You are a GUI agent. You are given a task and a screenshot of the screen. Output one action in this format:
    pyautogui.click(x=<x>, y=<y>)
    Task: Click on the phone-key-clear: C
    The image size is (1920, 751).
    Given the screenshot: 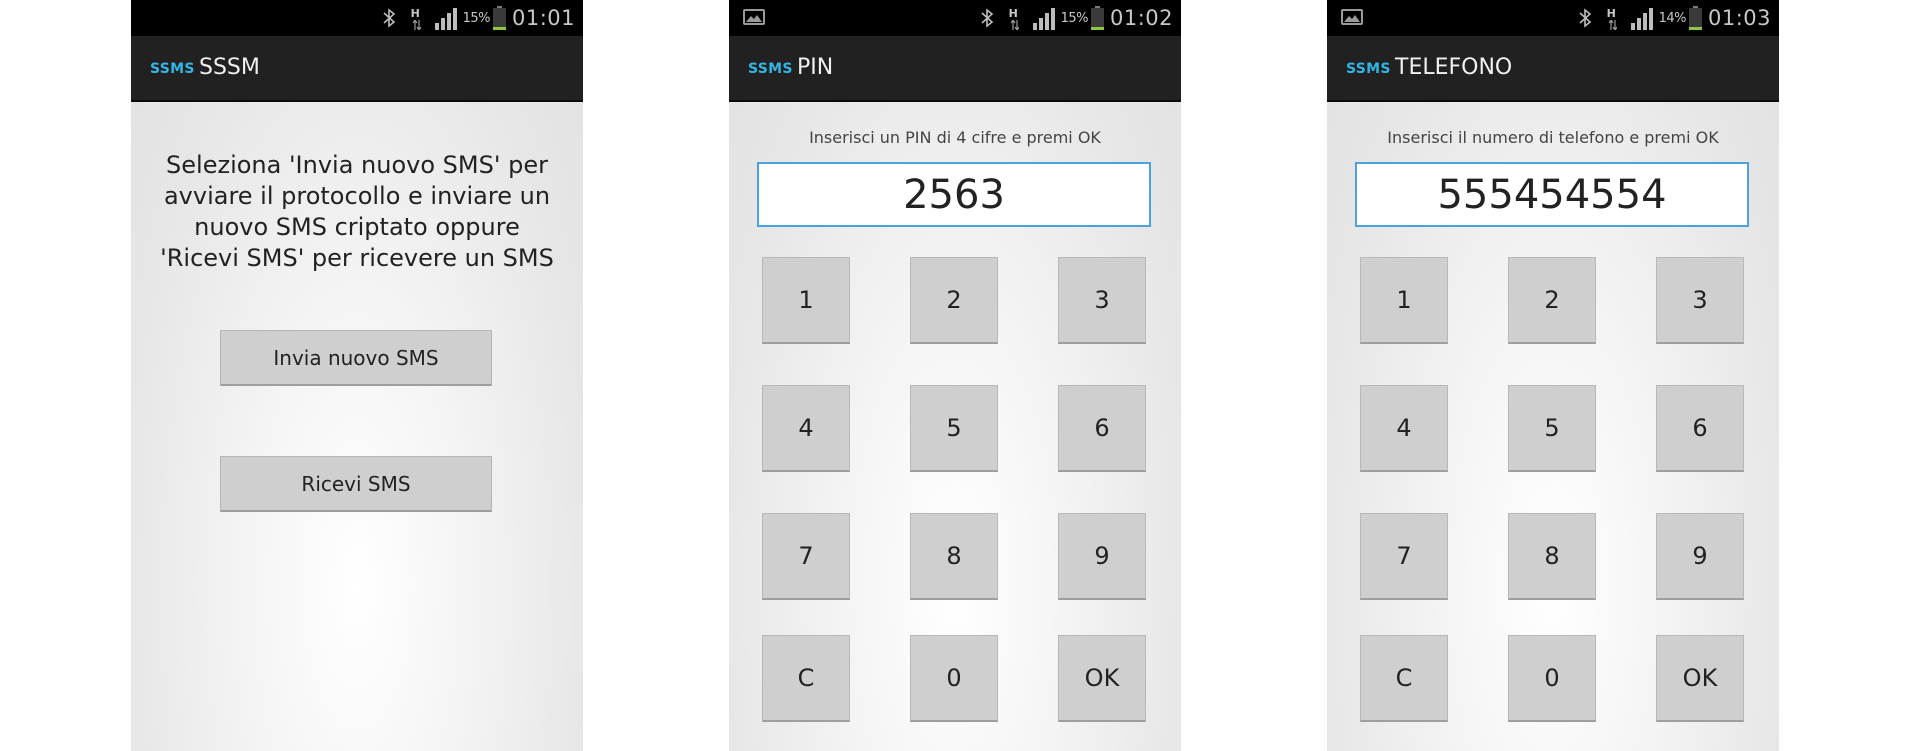 What is the action you would take?
    pyautogui.click(x=1404, y=678)
    